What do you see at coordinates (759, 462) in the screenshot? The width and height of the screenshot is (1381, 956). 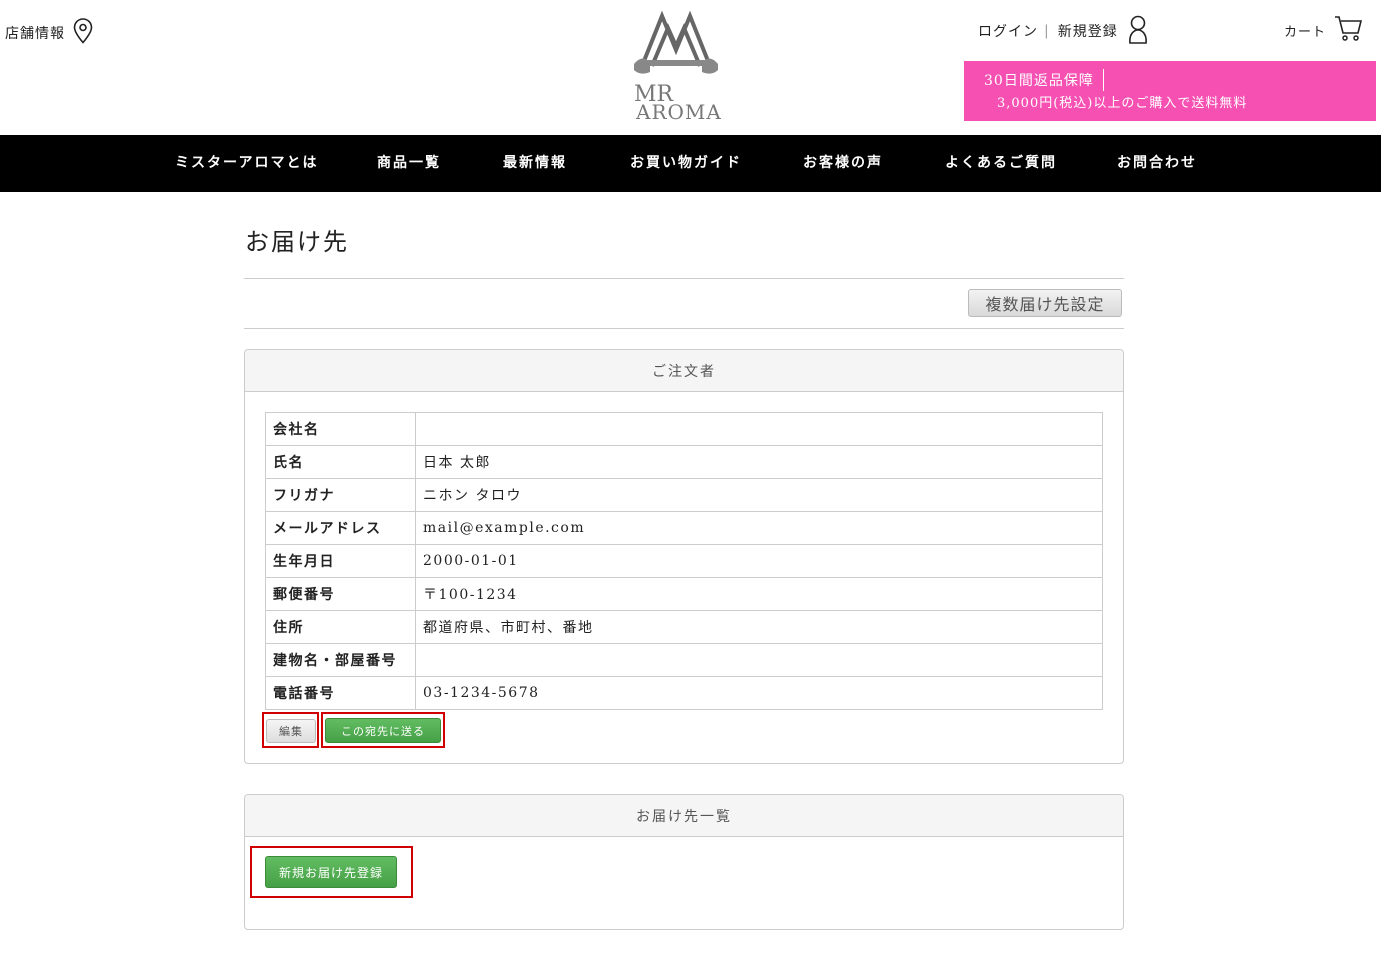 I see `field-value: 日本 太郎` at bounding box center [759, 462].